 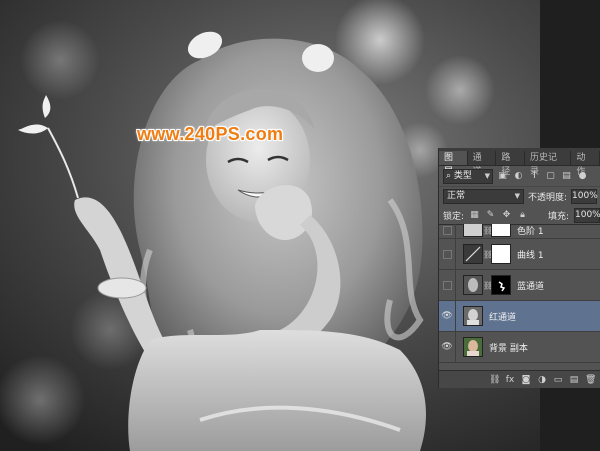 I want to click on smart-object-filter-icon: ▤, so click(x=566, y=176).